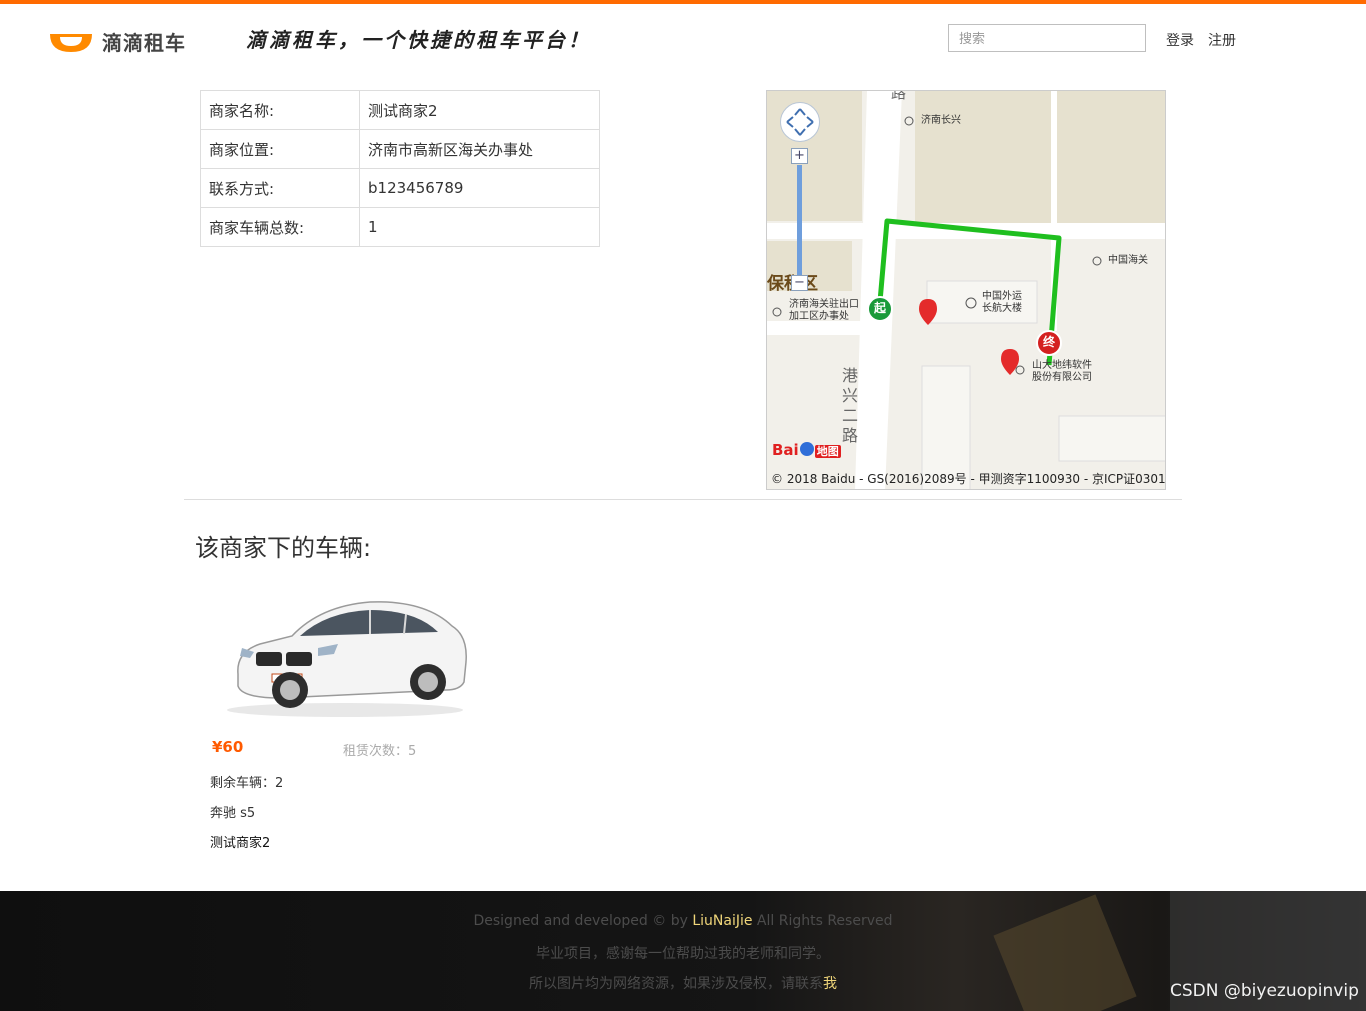 This screenshot has height=1011, width=1366. What do you see at coordinates (824, 310) in the screenshot?
I see `map-poi-label: 济南海关驻出口 加工区办事处` at bounding box center [824, 310].